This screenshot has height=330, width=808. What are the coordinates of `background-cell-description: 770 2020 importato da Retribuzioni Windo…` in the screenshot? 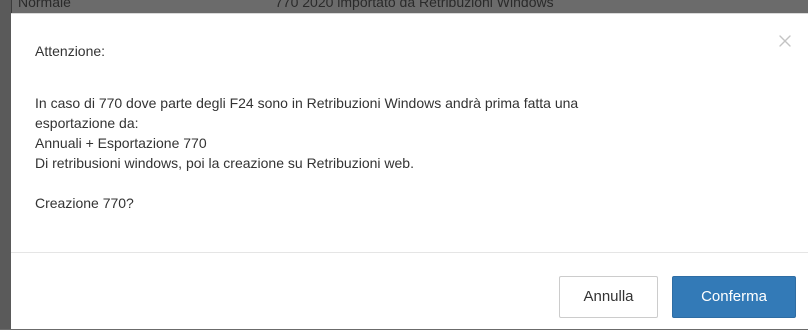 It's located at (414, 5).